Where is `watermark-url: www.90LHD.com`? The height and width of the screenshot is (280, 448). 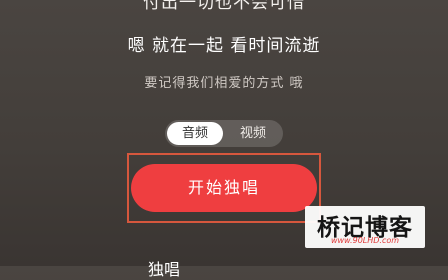
watermark-url: www.90LHD.com is located at coordinates (365, 240).